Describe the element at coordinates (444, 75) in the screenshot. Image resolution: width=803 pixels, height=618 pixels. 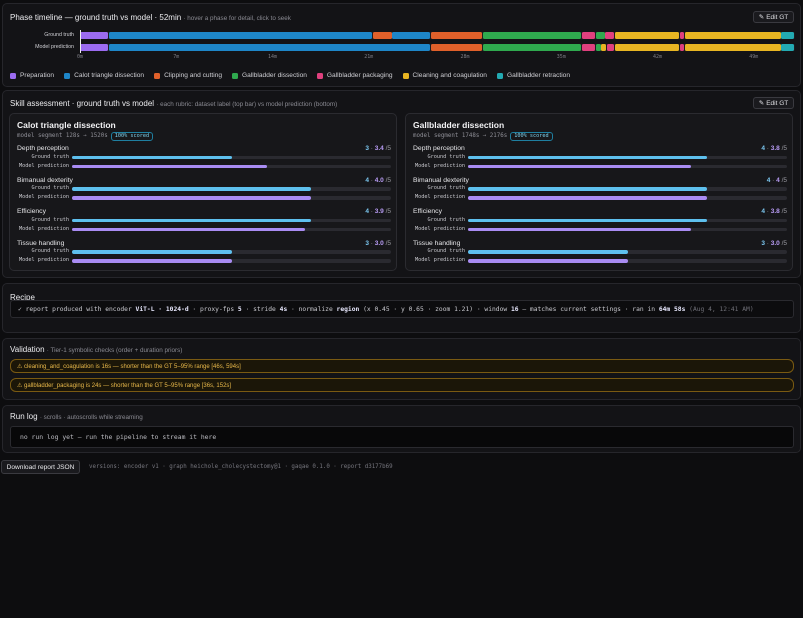
I see `legend-item-cleaning: Cleaning and coagulation` at that location.